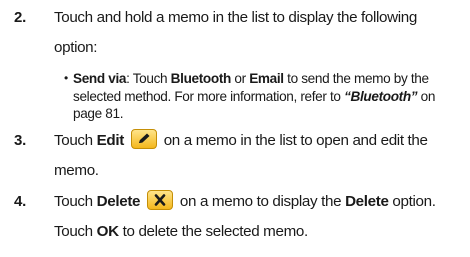  Describe the element at coordinates (76, 170) in the screenshot. I see `step-line: memo.` at that location.